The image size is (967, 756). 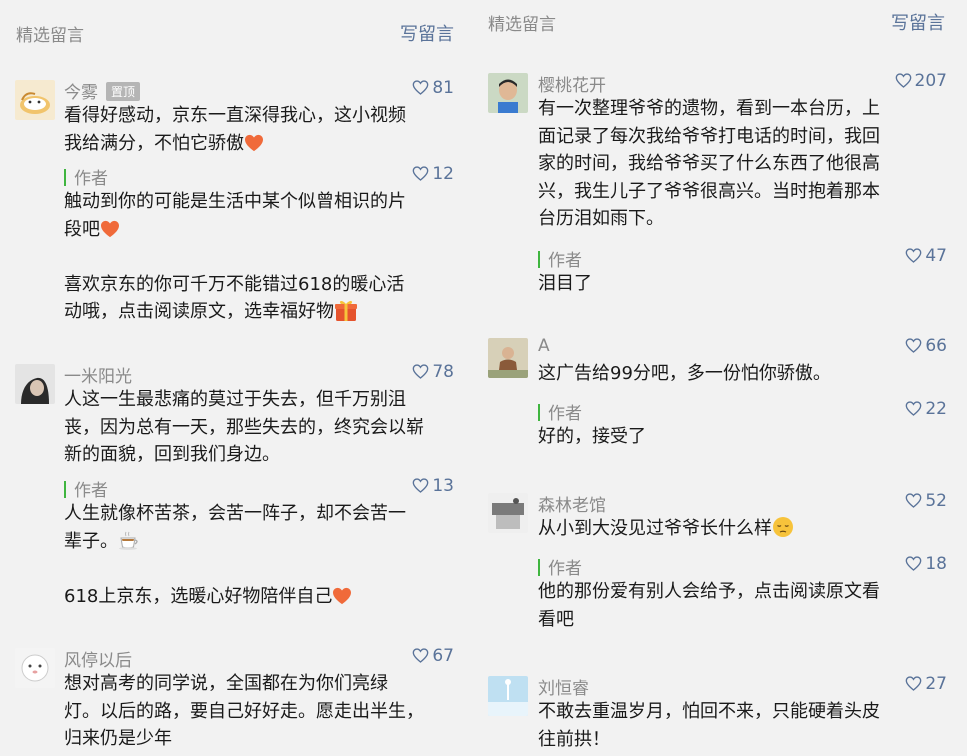 I want to click on comment-line: 我给满分，不怕它骄傲, so click(x=258, y=144).